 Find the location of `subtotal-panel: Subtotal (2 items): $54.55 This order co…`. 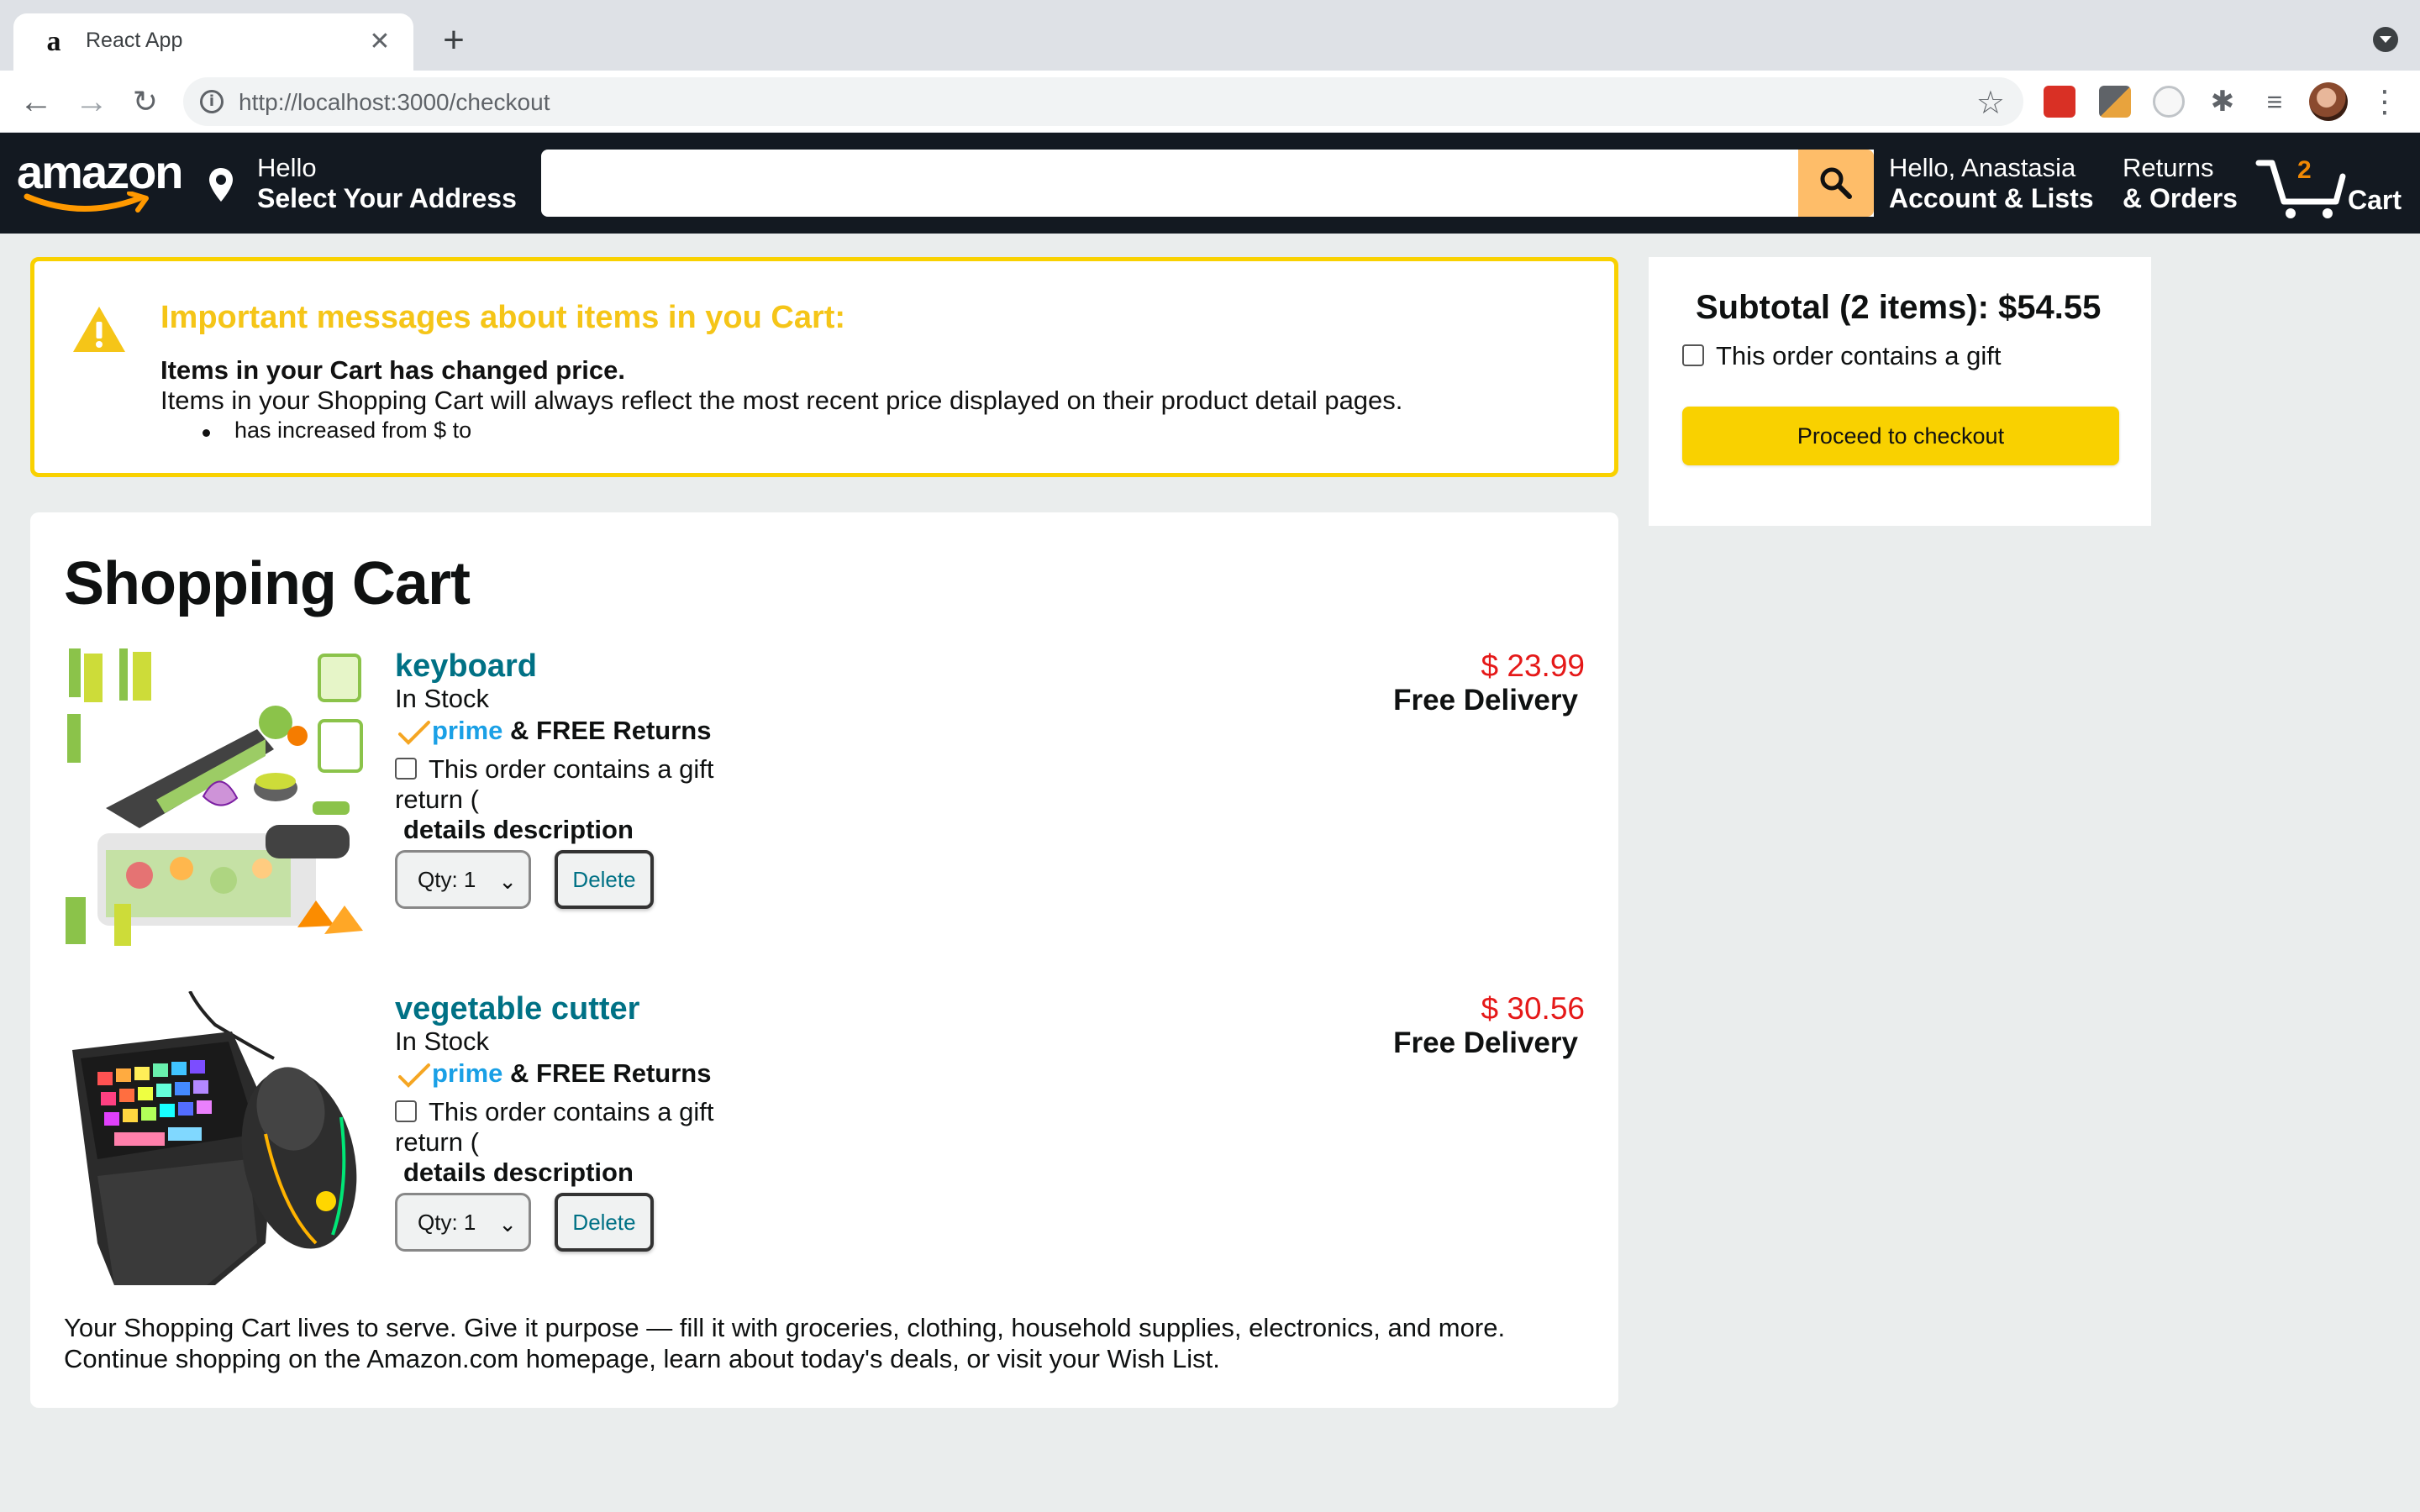

subtotal-panel: Subtotal (2 items): $54.55 This order co… is located at coordinates (1900, 391).